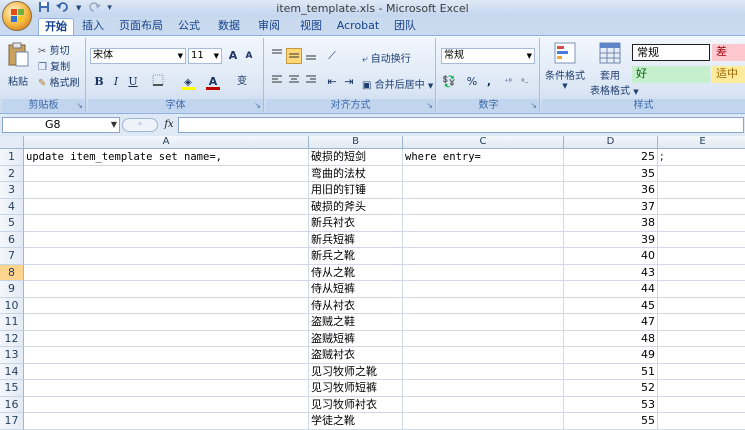  Describe the element at coordinates (44, 8) in the screenshot. I see `save-icon` at that location.